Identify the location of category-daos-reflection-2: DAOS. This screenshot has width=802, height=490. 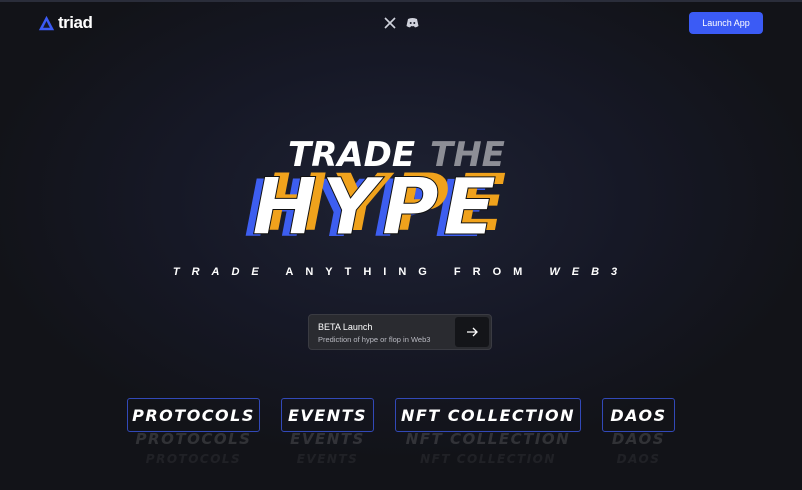
(638, 459).